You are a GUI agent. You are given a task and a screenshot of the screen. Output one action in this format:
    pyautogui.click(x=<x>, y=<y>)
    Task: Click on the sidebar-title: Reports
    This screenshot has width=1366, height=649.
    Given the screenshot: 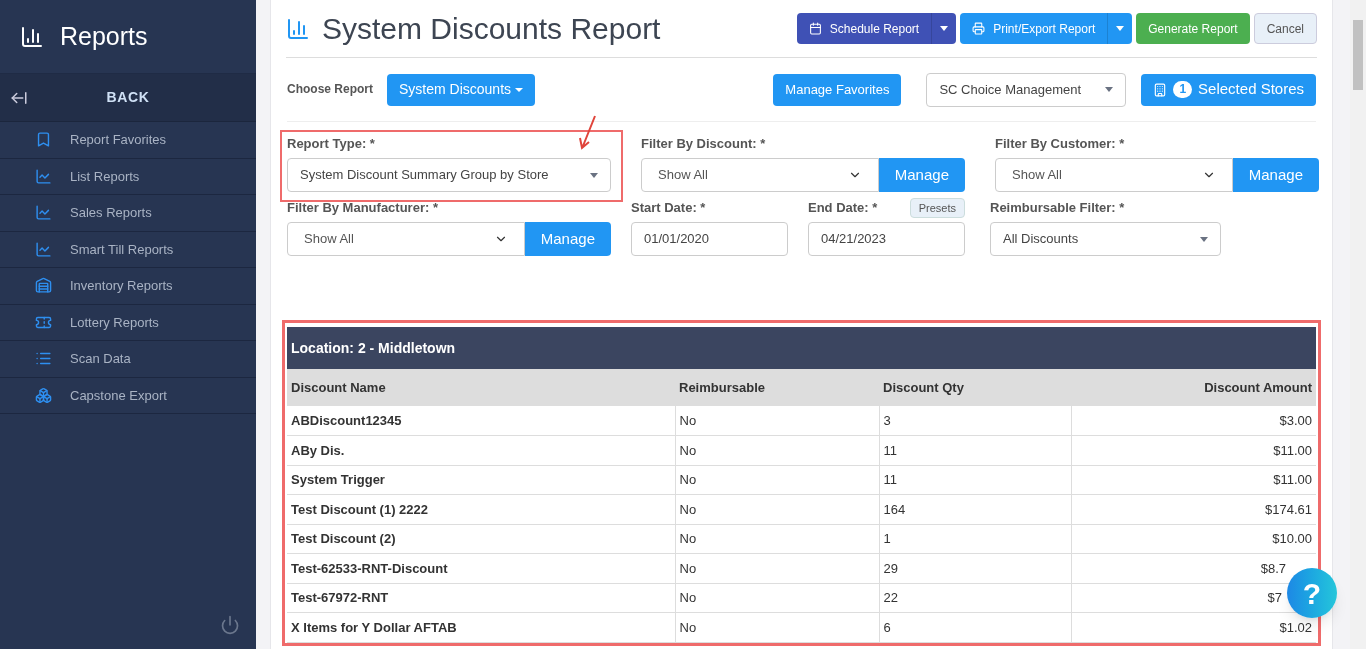 What is the action you would take?
    pyautogui.click(x=104, y=36)
    